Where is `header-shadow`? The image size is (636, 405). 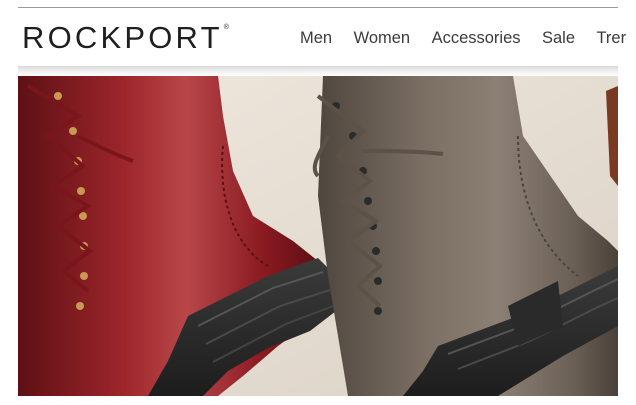 header-shadow is located at coordinates (318, 71).